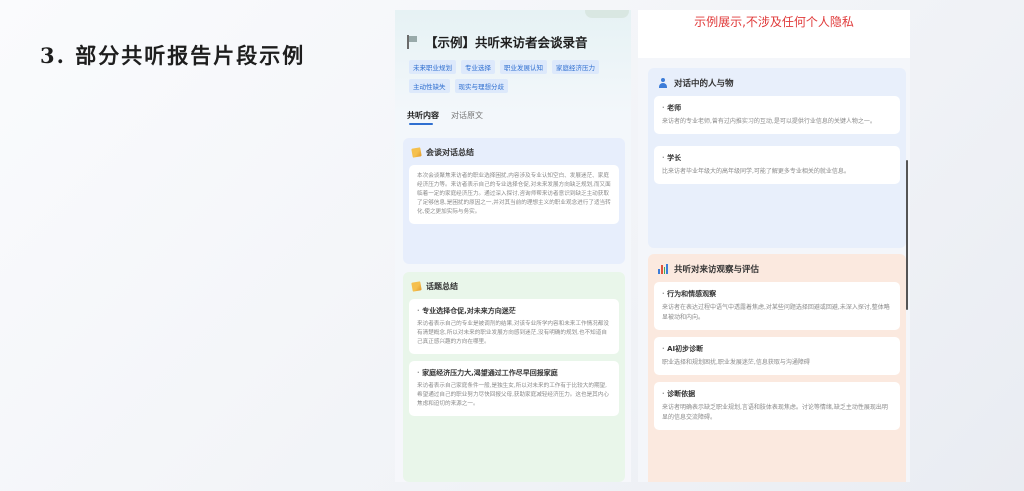  I want to click on slide-title: 3. 部分共听报告片段示例, so click(173, 55).